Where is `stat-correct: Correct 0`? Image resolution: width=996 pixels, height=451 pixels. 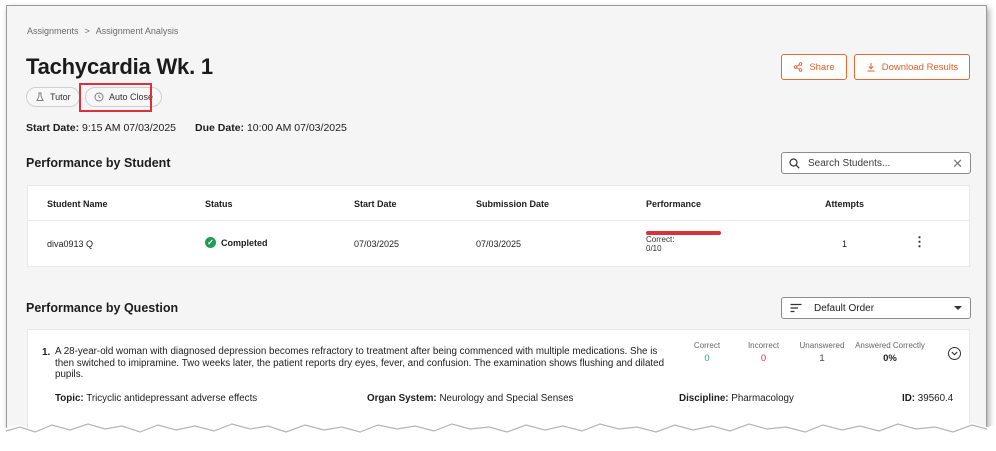
stat-correct: Correct 0 is located at coordinates (707, 352).